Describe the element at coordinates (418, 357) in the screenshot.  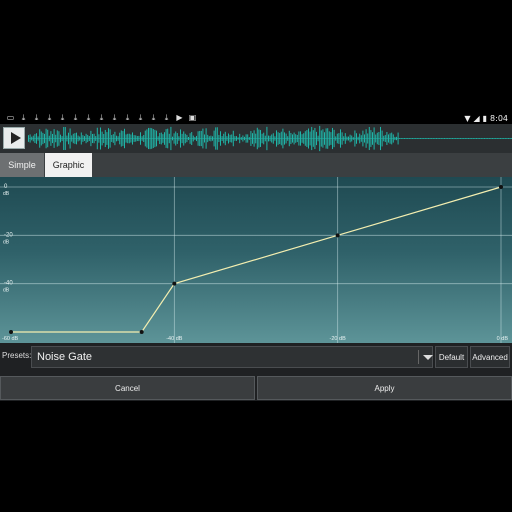
I see `dropdown-divider` at that location.